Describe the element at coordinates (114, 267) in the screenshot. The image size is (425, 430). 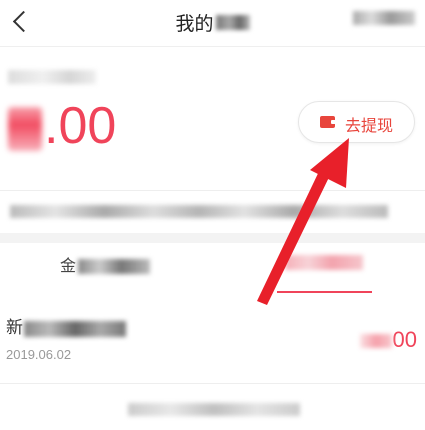
I see `tab-detail-blurred-text` at that location.